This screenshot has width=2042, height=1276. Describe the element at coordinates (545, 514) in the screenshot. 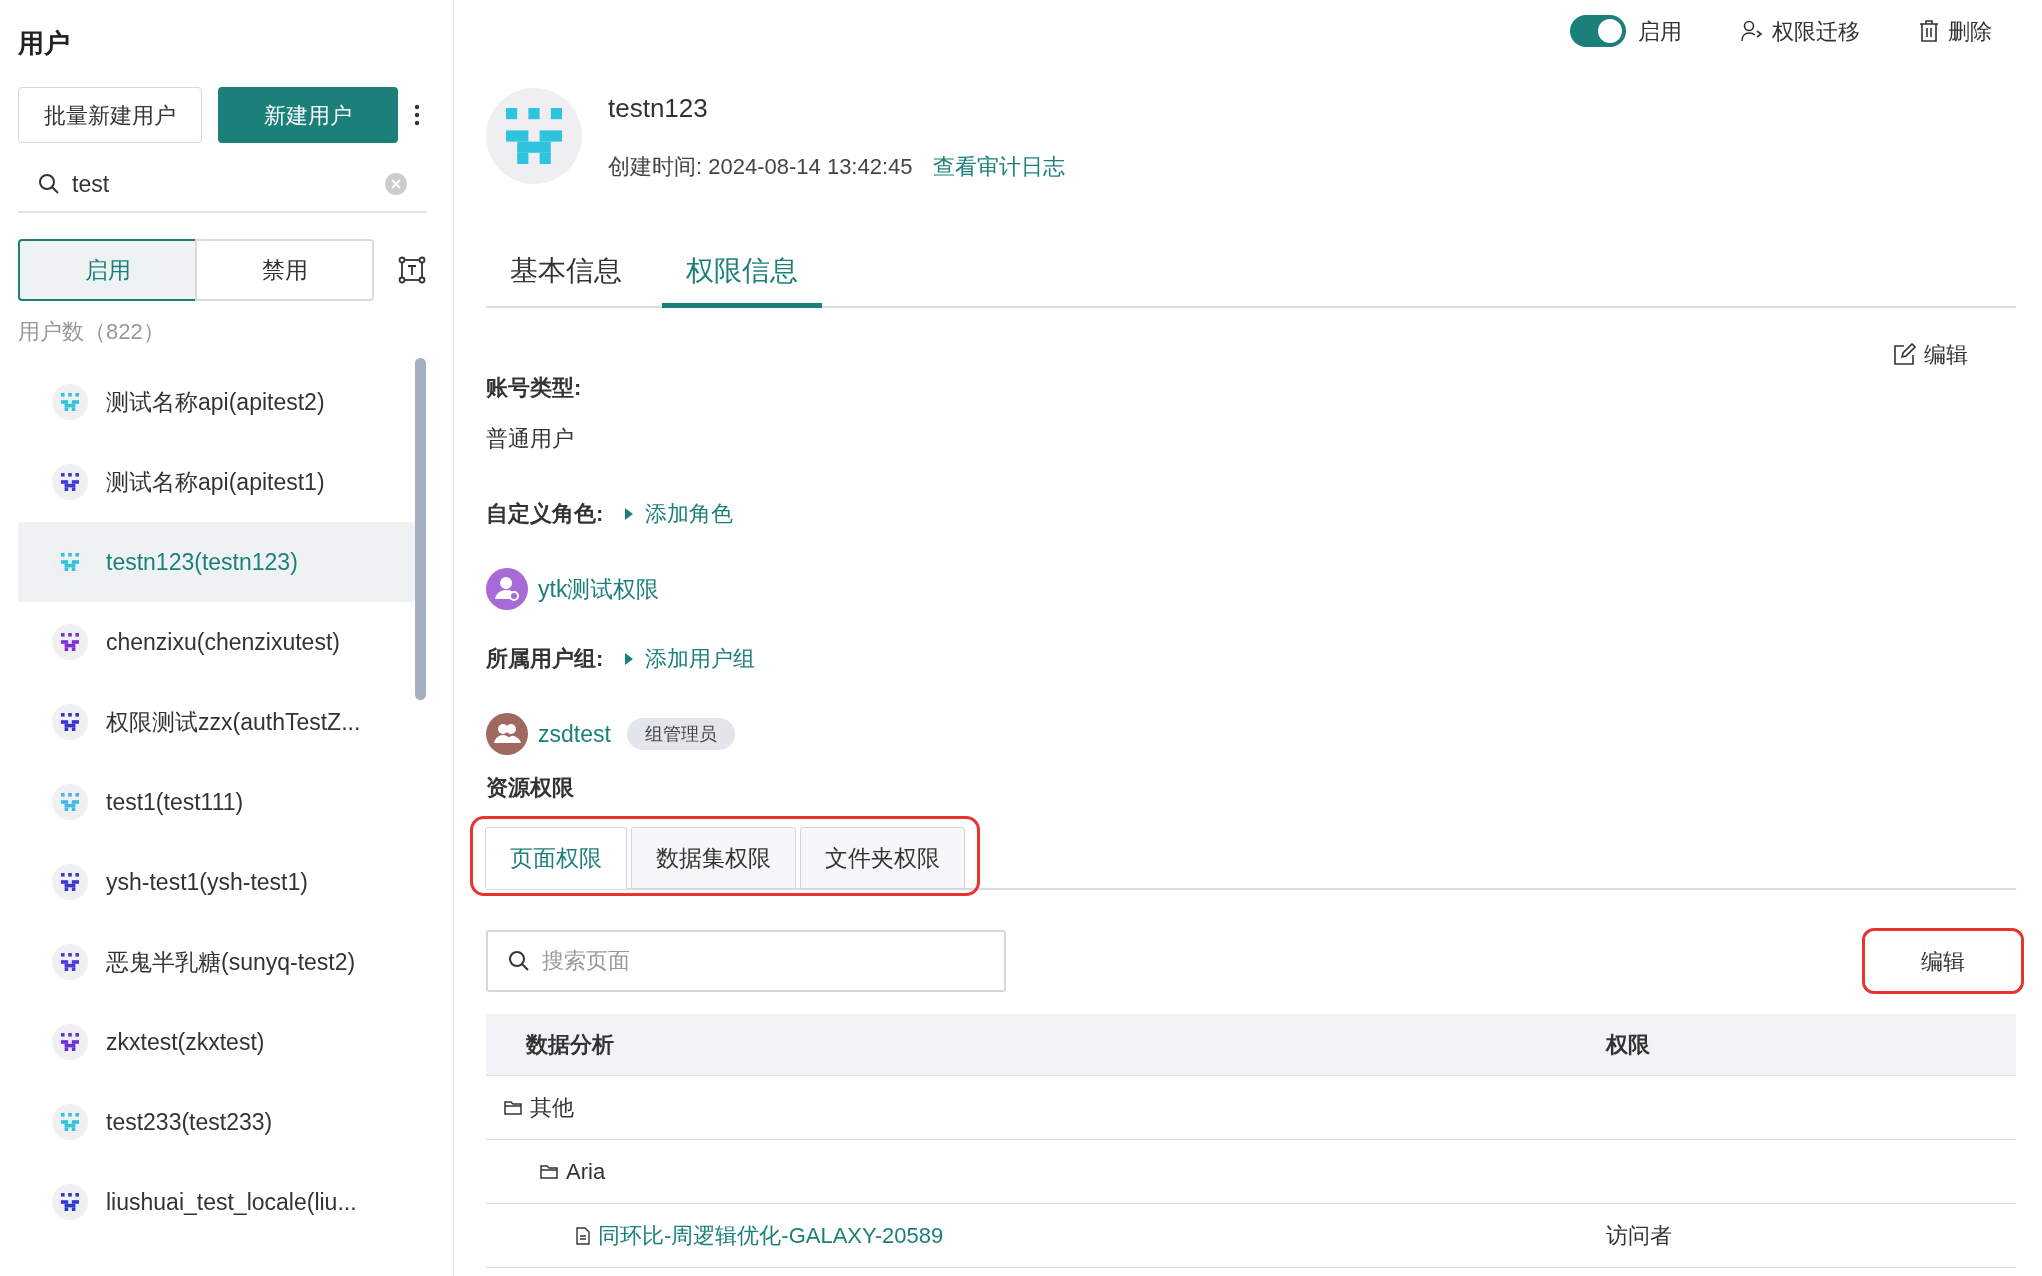

I see `field-label: 自定义角色:` at that location.